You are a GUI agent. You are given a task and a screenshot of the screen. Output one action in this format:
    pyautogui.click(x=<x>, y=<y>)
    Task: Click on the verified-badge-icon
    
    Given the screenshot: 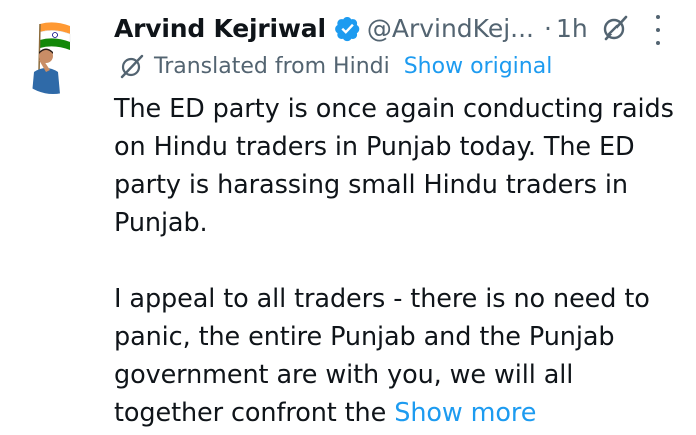 What is the action you would take?
    pyautogui.click(x=347, y=28)
    